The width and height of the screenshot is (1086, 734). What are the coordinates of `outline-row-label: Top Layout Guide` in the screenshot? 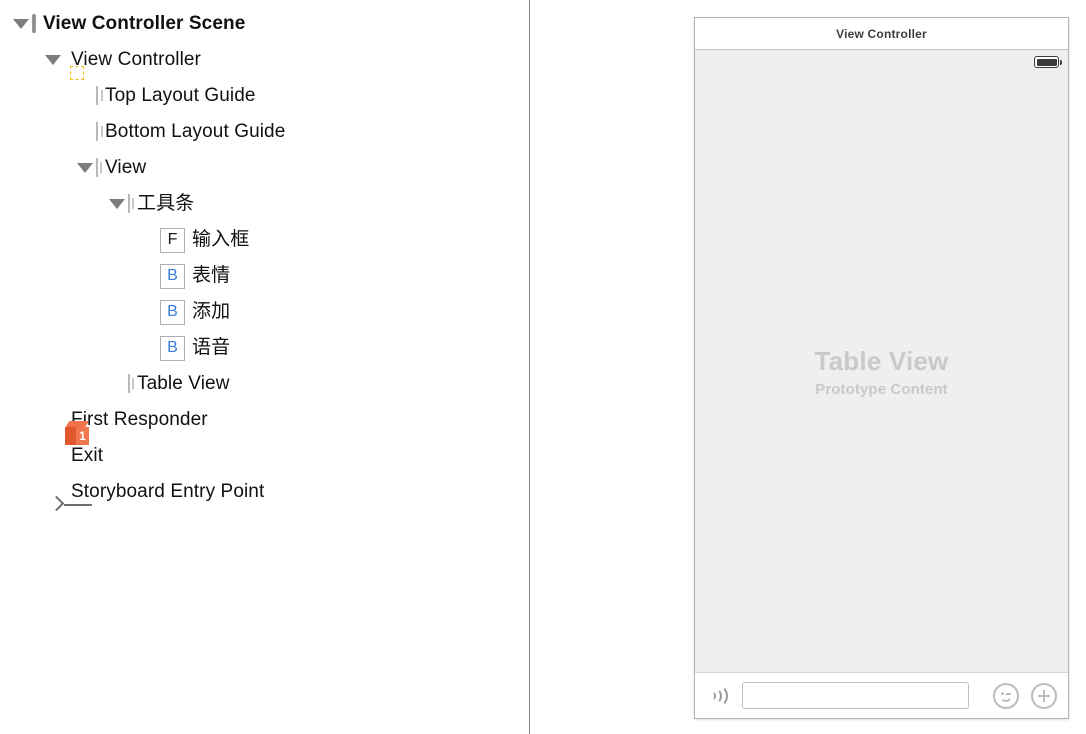 It's located at (180, 95).